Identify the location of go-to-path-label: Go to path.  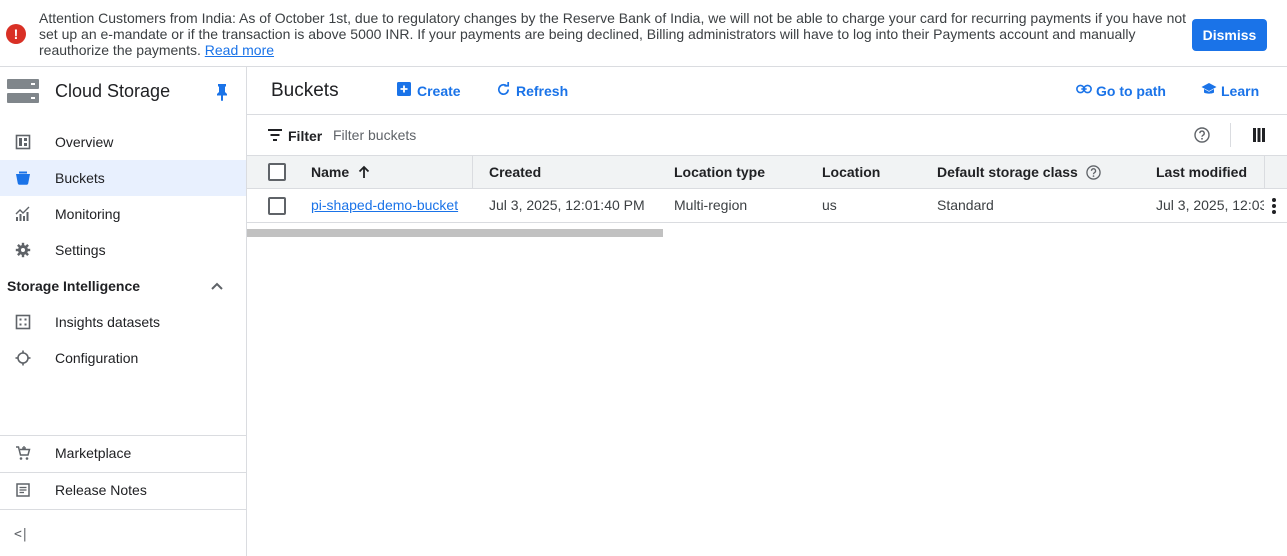
(1131, 91).